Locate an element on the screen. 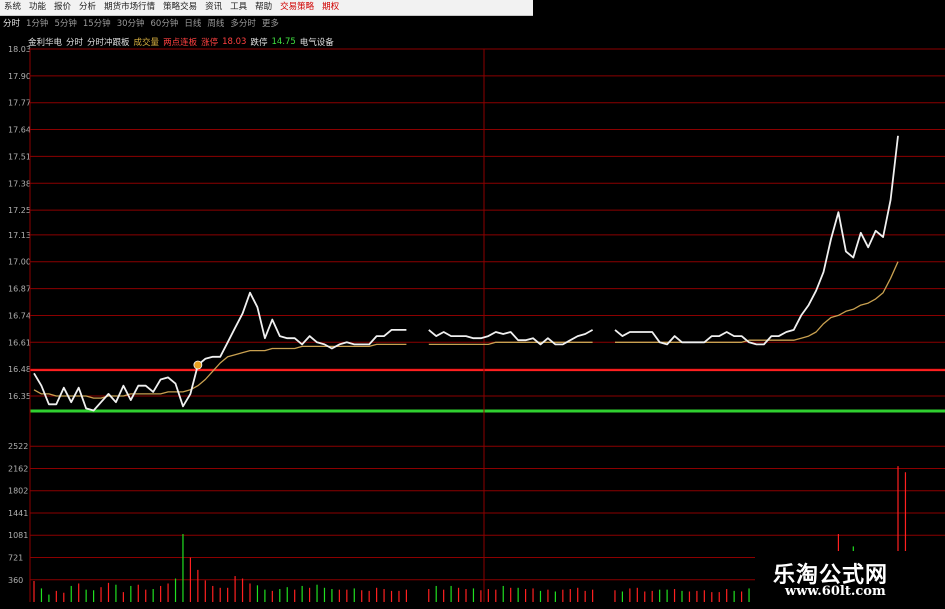 Image resolution: width=945 pixels, height=609 pixels. tab-period-8: 多分时 is located at coordinates (243, 23).